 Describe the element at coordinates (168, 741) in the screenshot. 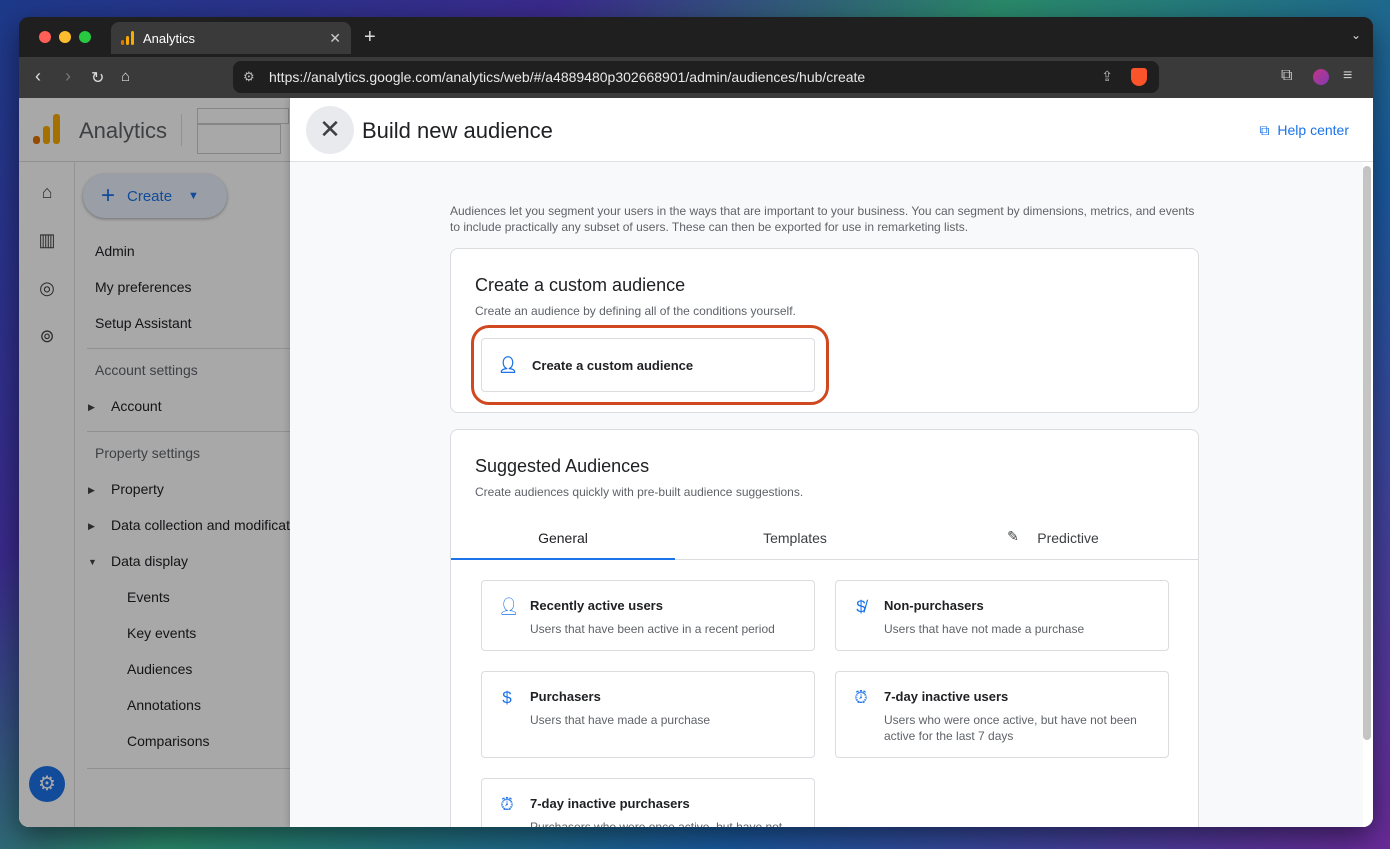

I see `nav-comparisons: Comparisons` at that location.